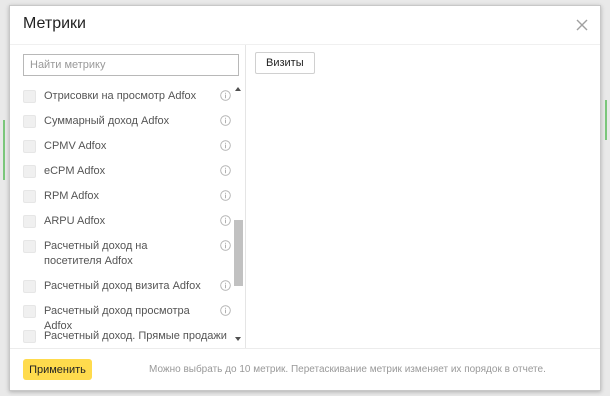 The height and width of the screenshot is (396, 610). What do you see at coordinates (72, 196) in the screenshot?
I see `metric-label: RPM Adfox` at bounding box center [72, 196].